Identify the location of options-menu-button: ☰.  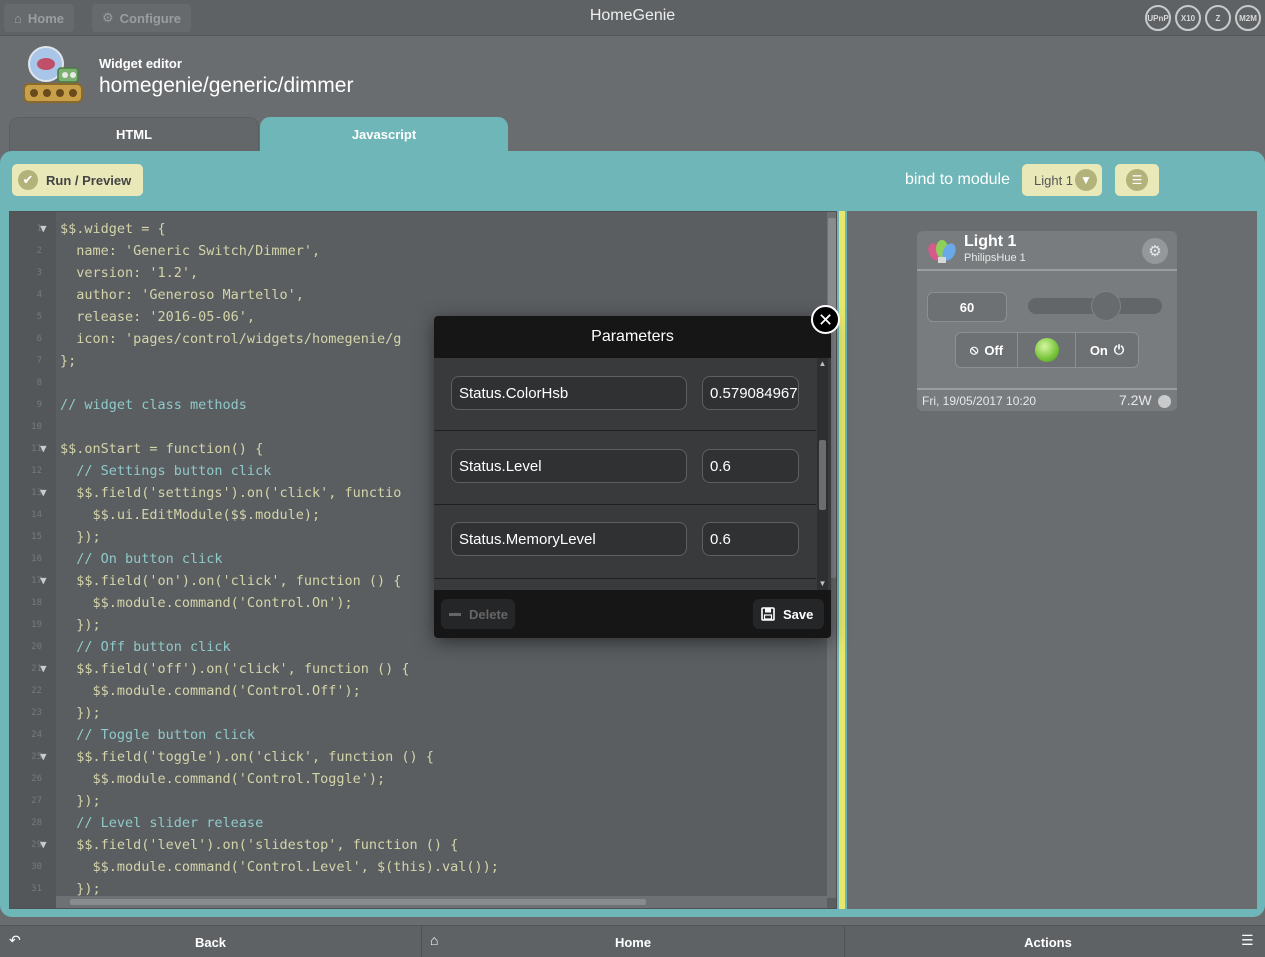
(1137, 180).